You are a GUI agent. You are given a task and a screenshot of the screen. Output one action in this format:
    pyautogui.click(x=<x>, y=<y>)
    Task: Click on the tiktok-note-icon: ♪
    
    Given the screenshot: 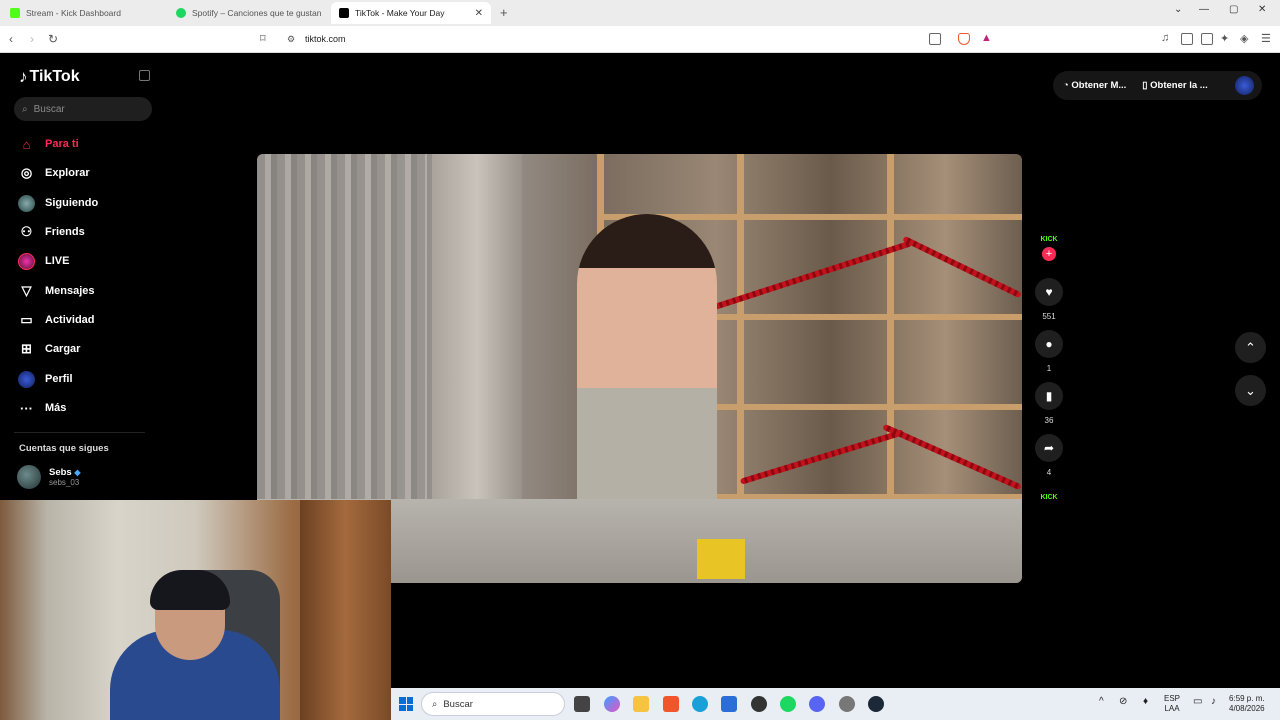 What is the action you would take?
    pyautogui.click(x=23, y=76)
    